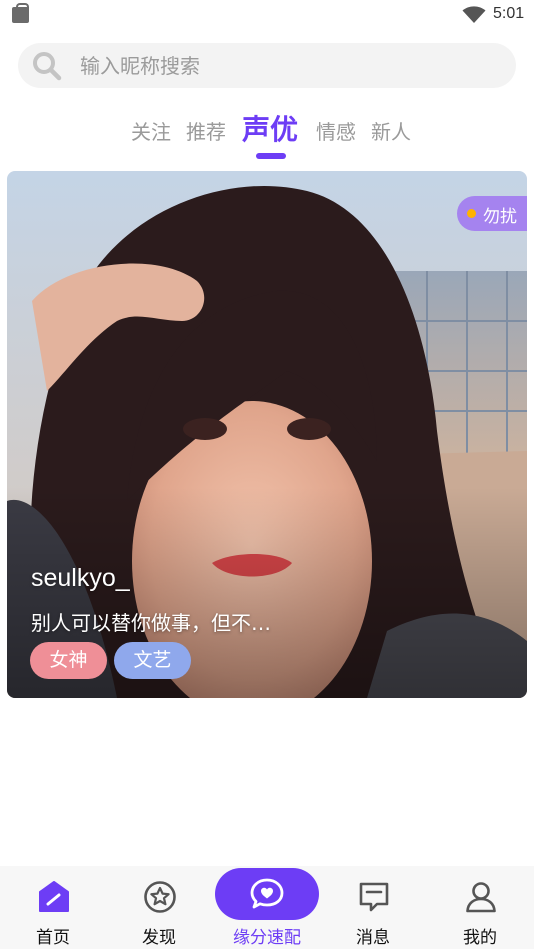 The height and width of the screenshot is (949, 534). I want to click on nav-messages-label: 消息, so click(373, 938).